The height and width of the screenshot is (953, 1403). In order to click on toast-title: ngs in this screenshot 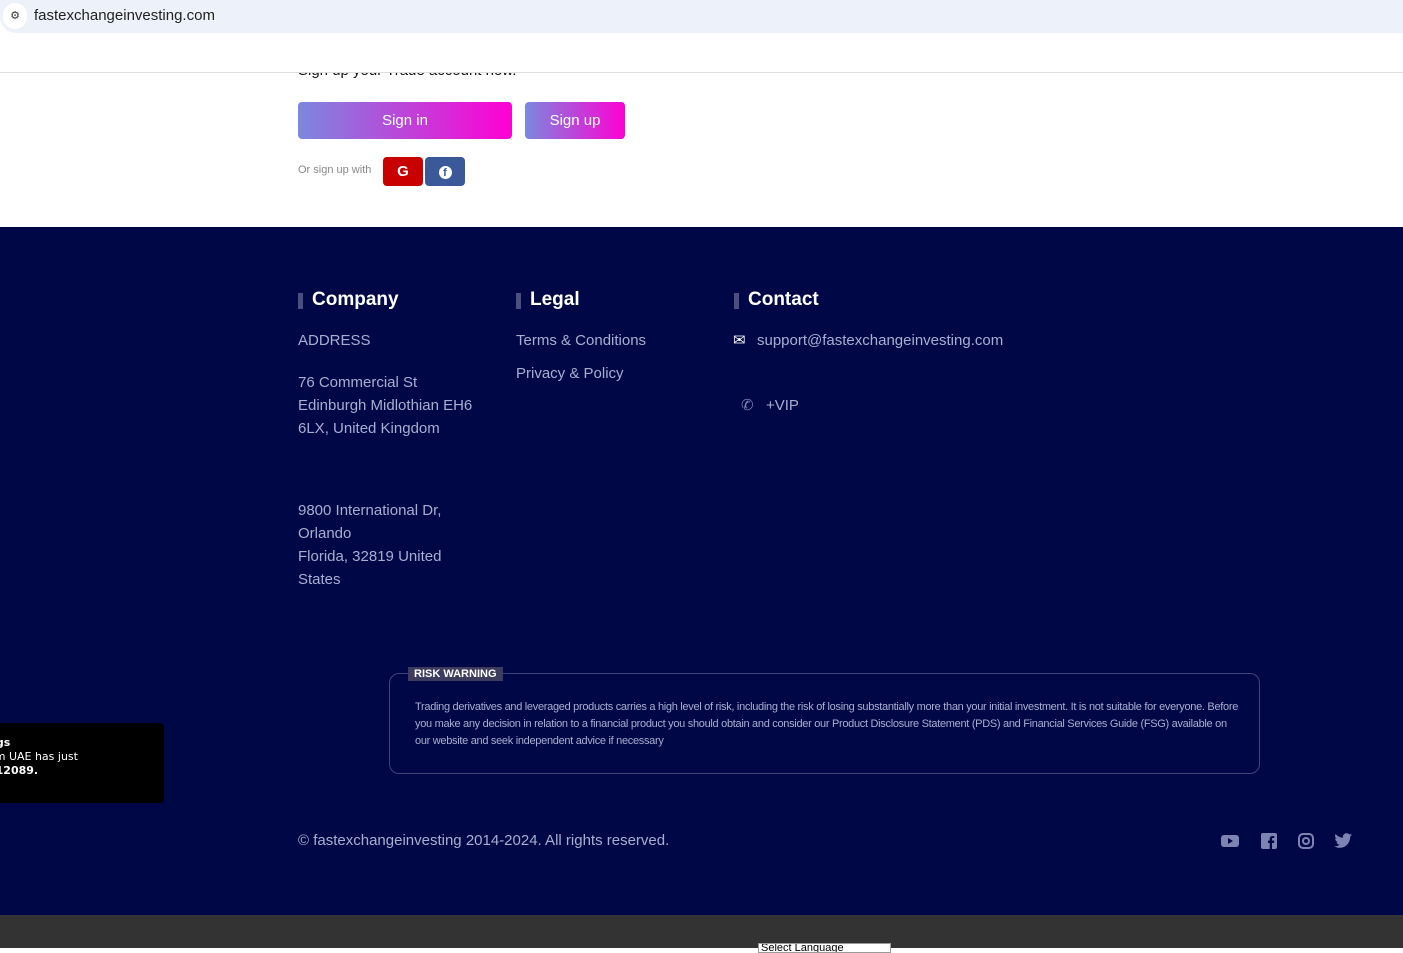, I will do `click(5, 742)`.